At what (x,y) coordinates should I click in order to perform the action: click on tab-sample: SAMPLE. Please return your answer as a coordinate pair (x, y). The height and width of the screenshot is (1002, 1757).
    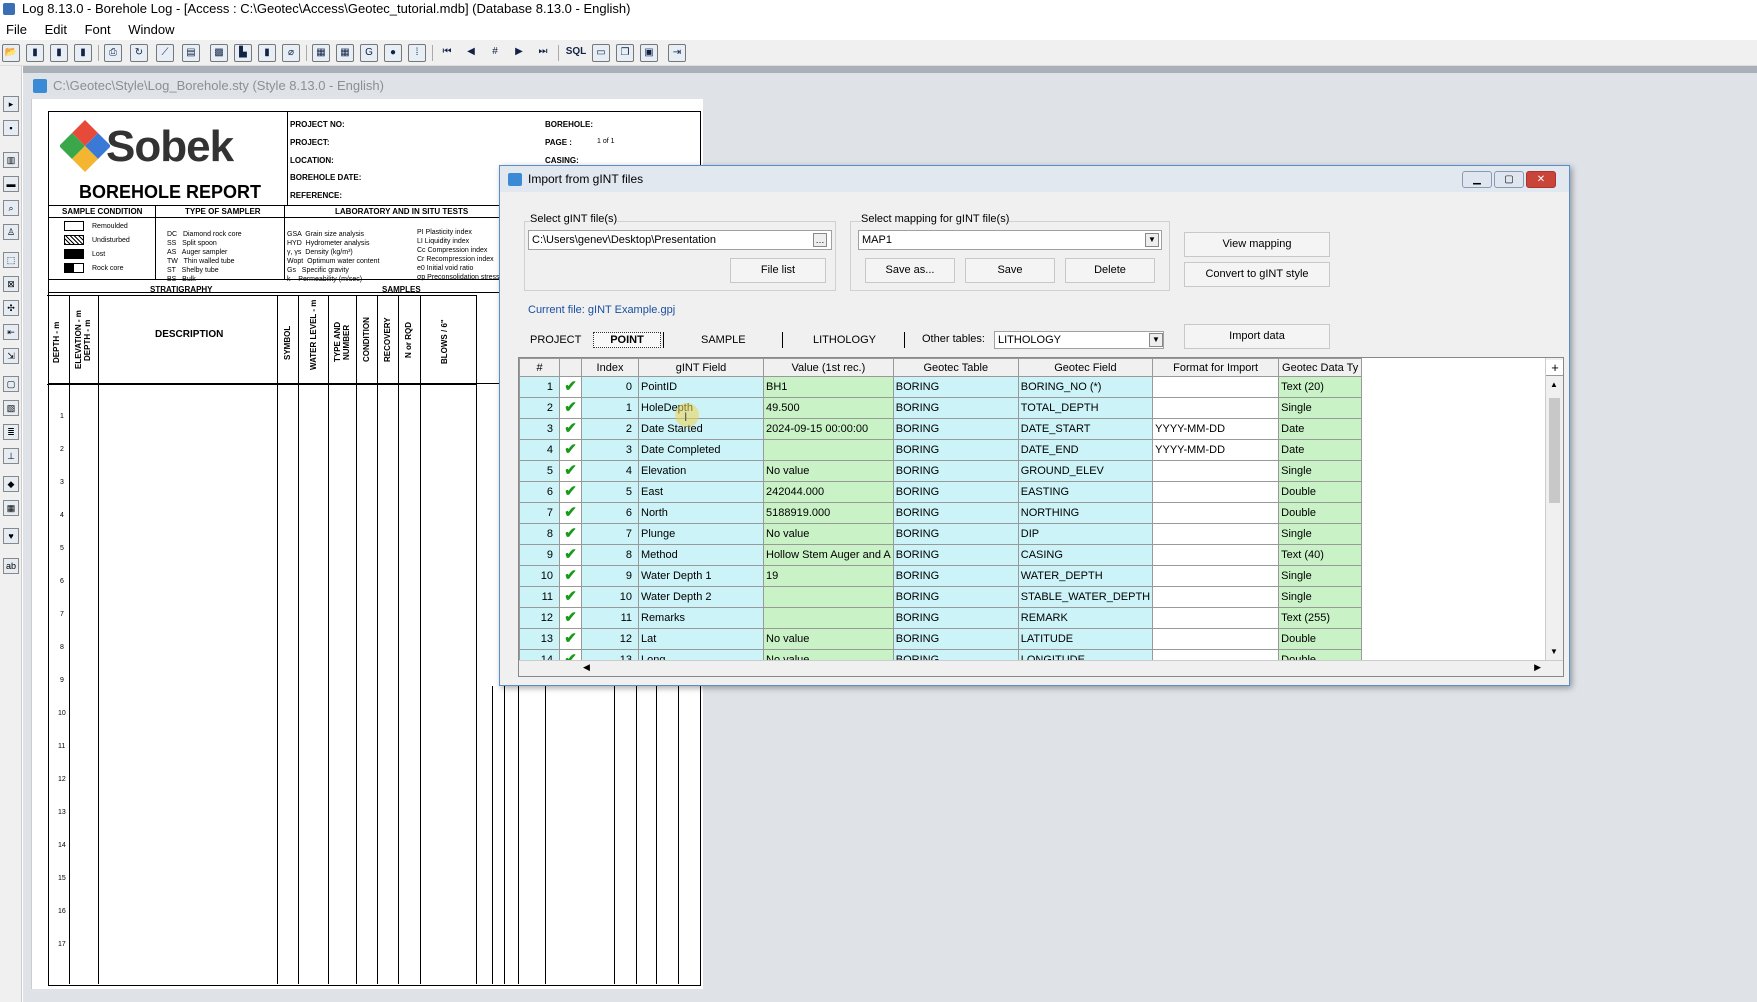
    Looking at the image, I should click on (723, 340).